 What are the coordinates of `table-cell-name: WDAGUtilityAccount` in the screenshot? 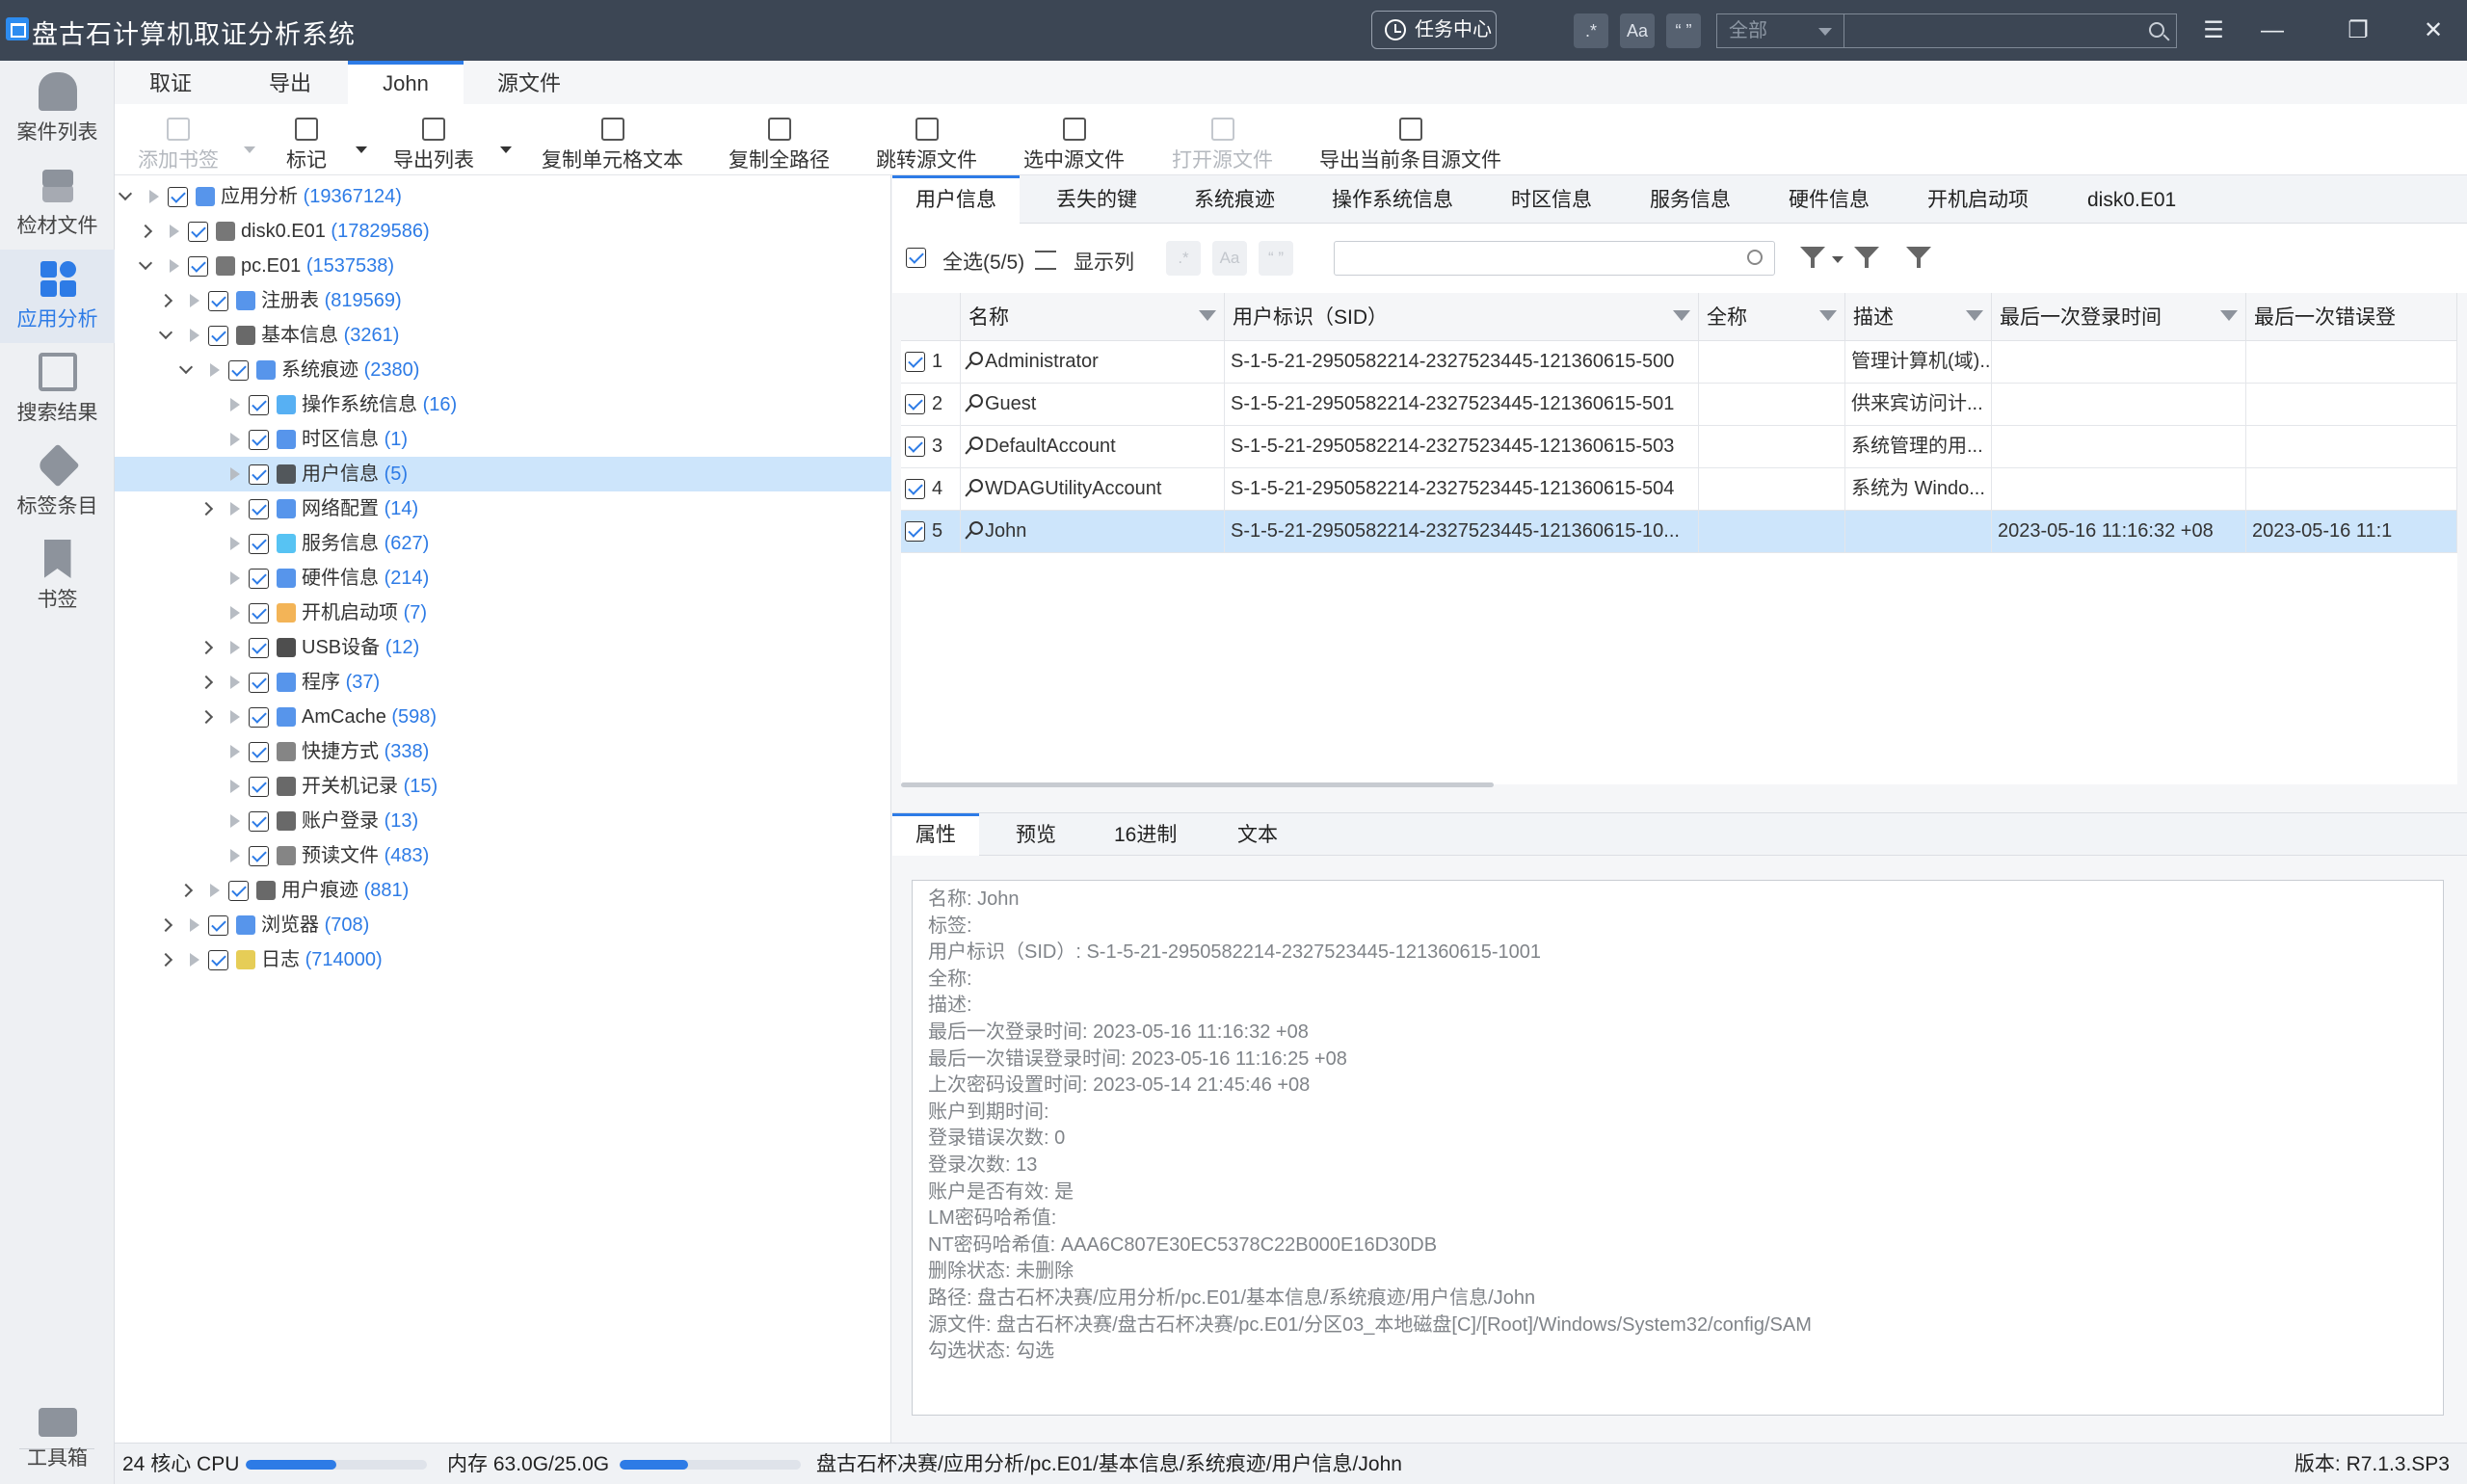 It's located at (1093, 489).